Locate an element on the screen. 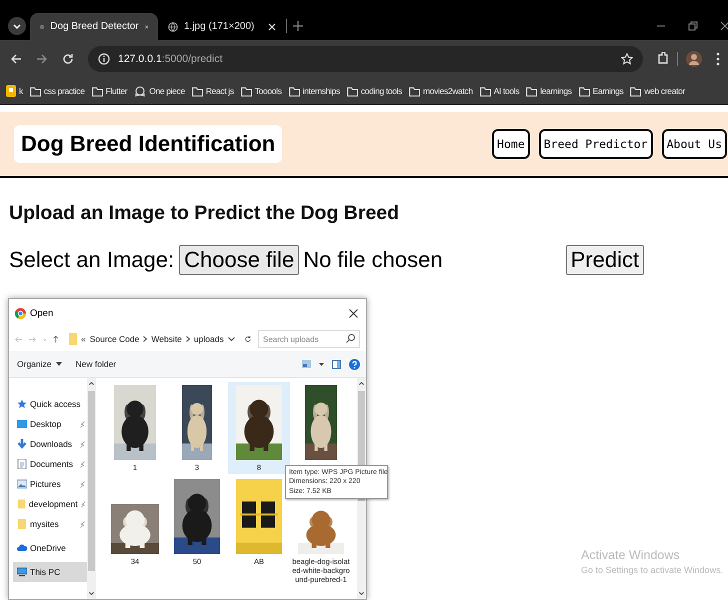 The width and height of the screenshot is (728, 600). nav-button: Breed Predictor is located at coordinates (595, 144).